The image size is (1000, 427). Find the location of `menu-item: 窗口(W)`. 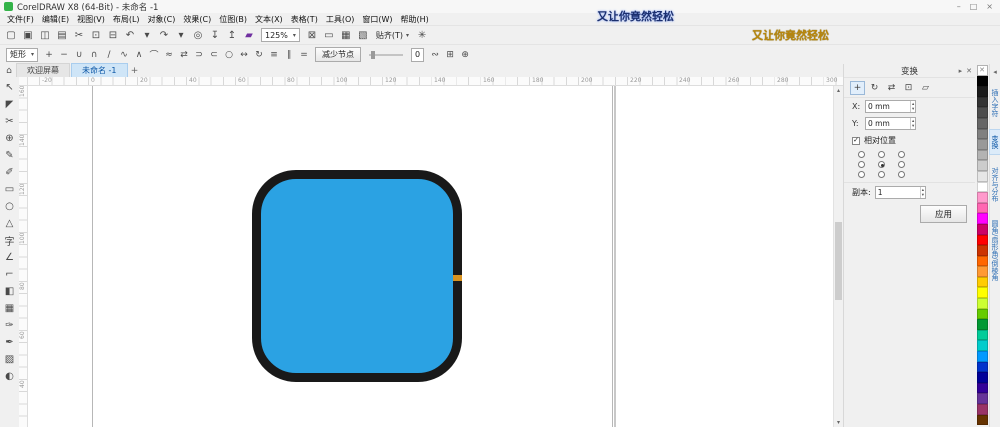

menu-item: 窗口(W) is located at coordinates (377, 19).